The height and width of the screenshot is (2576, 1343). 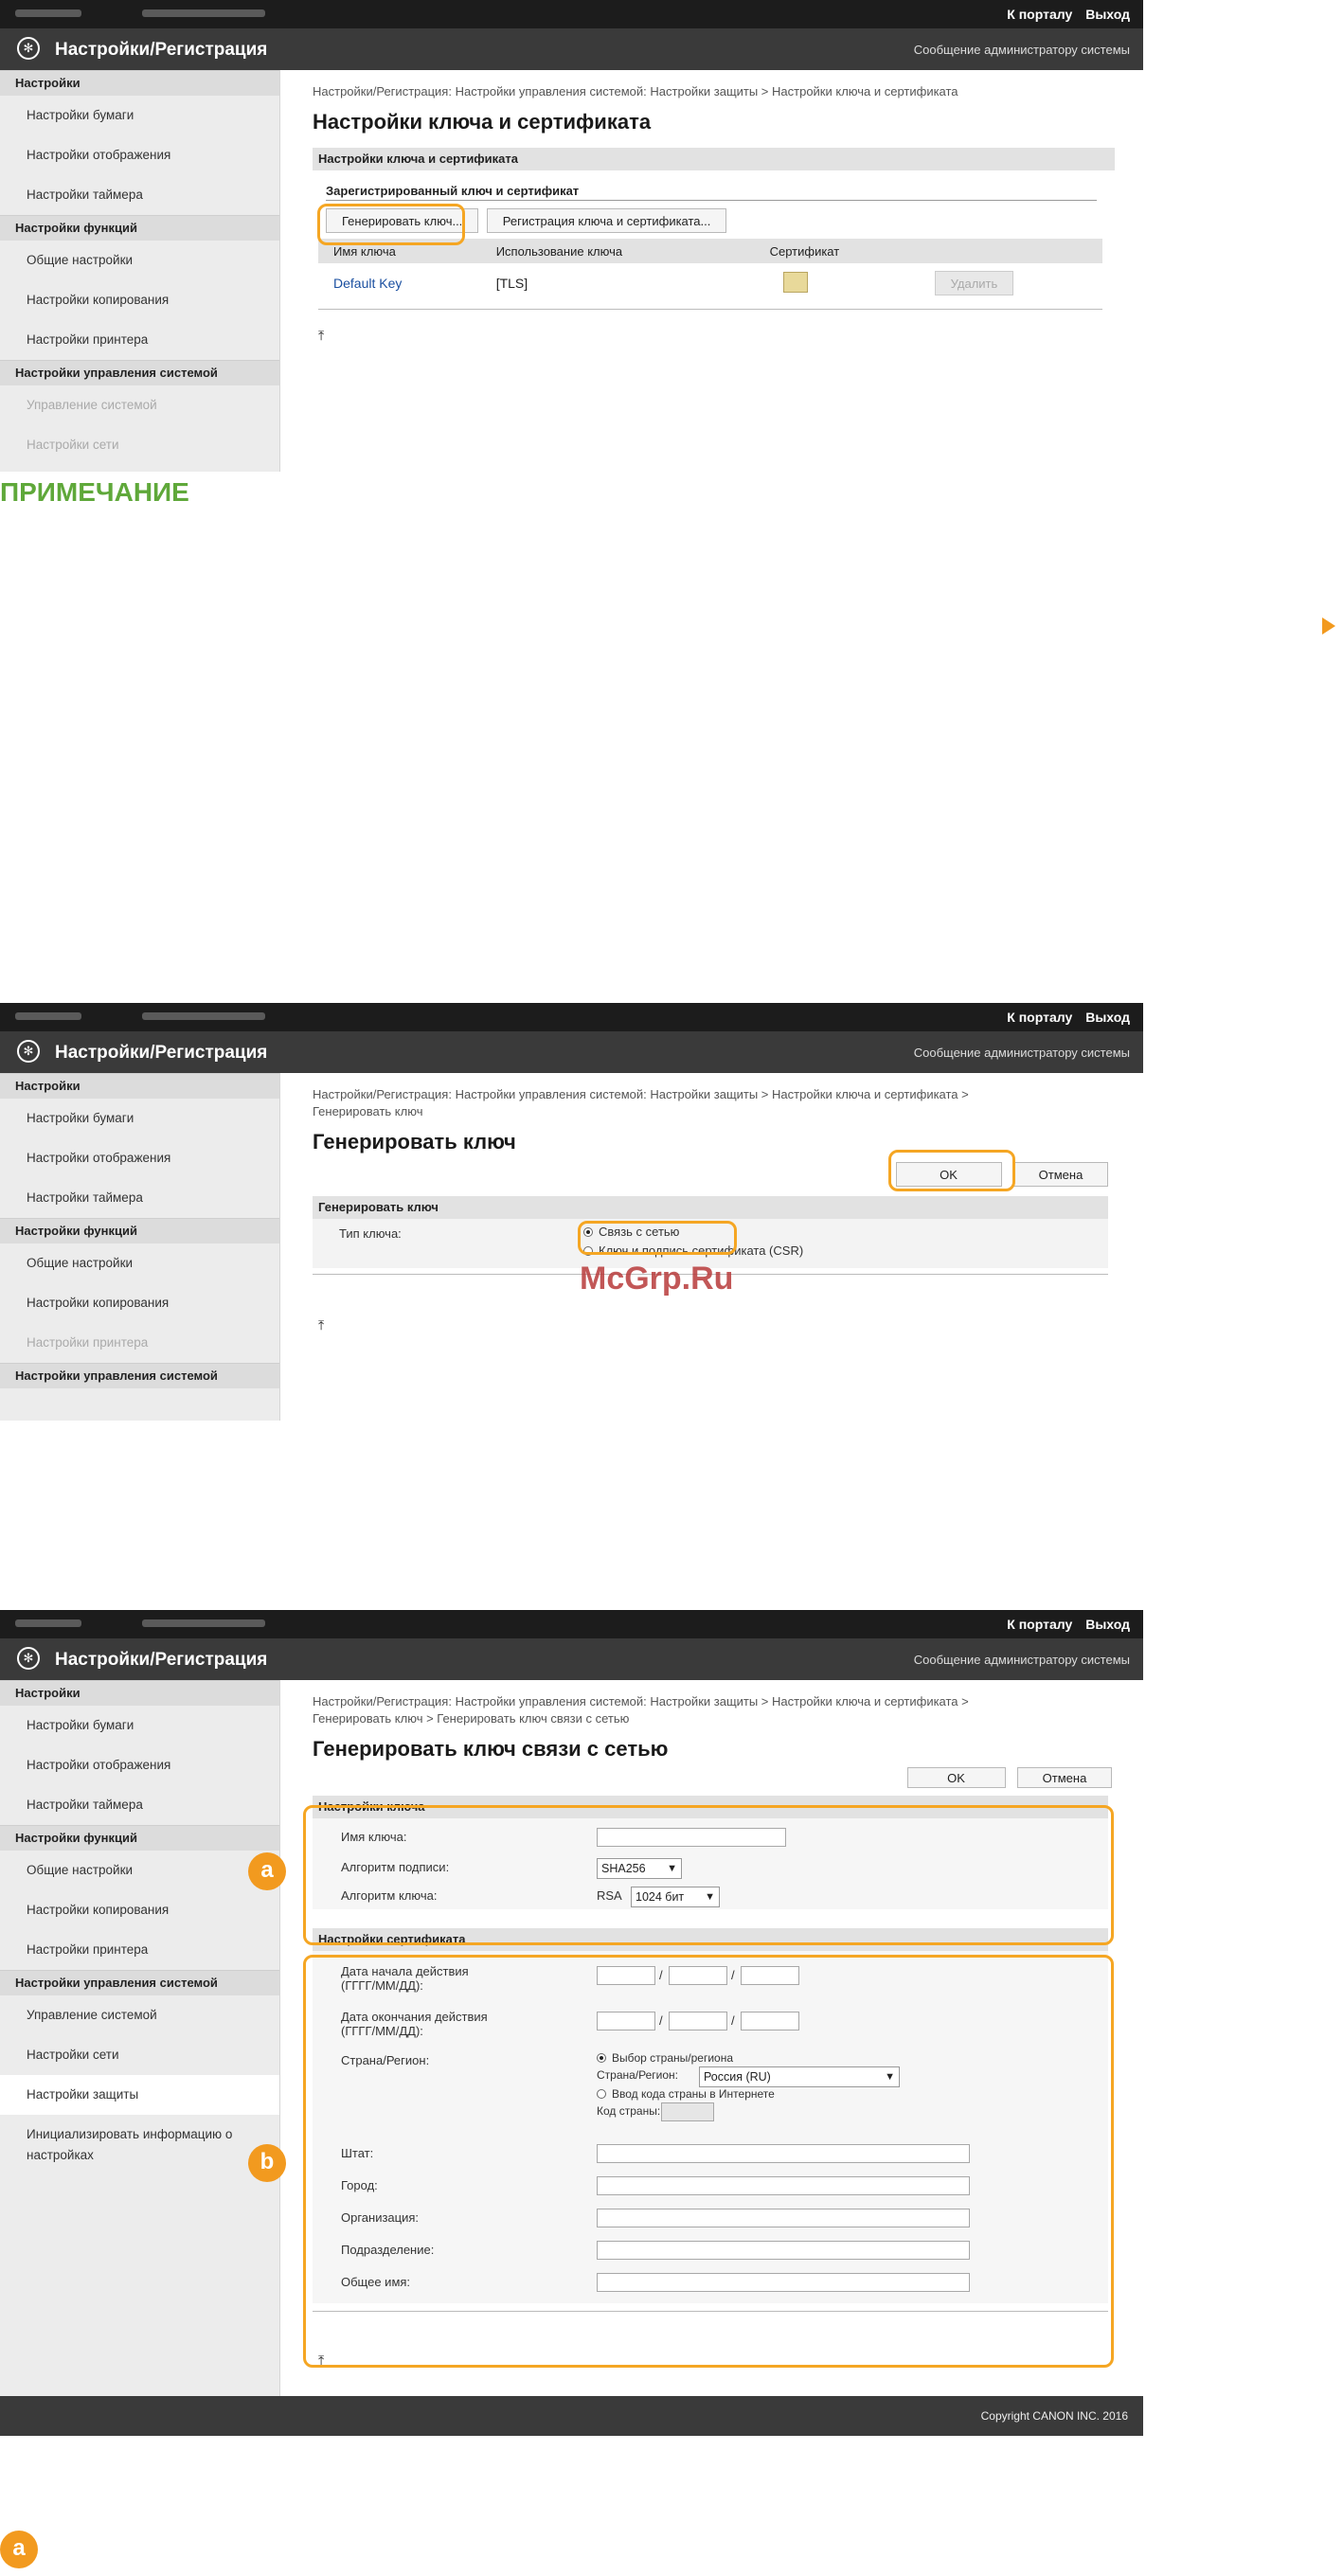 I want to click on common-name-input, so click(x=783, y=2282).